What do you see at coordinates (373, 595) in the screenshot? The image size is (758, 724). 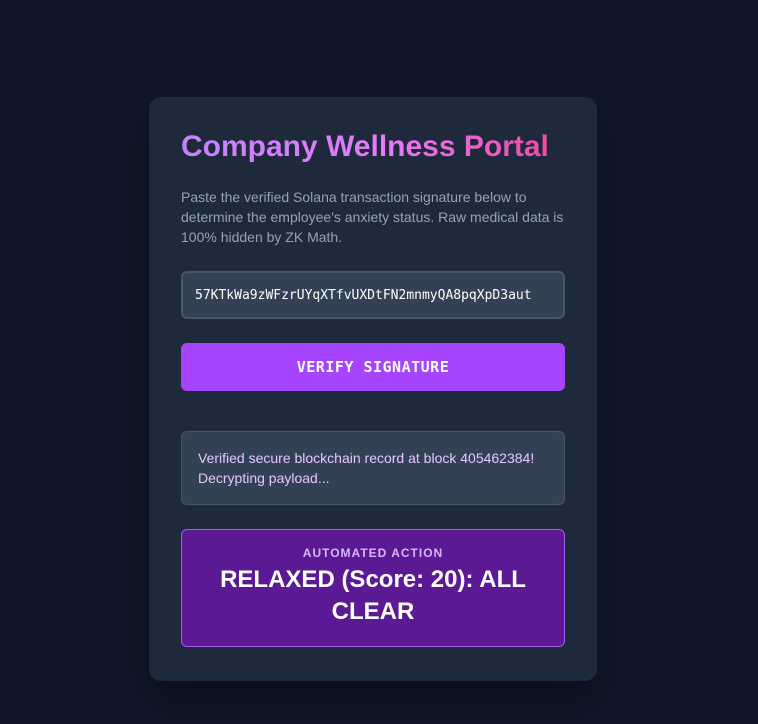 I see `automated-action-result: RELAXED (Score: 20): ALL CLEAR` at bounding box center [373, 595].